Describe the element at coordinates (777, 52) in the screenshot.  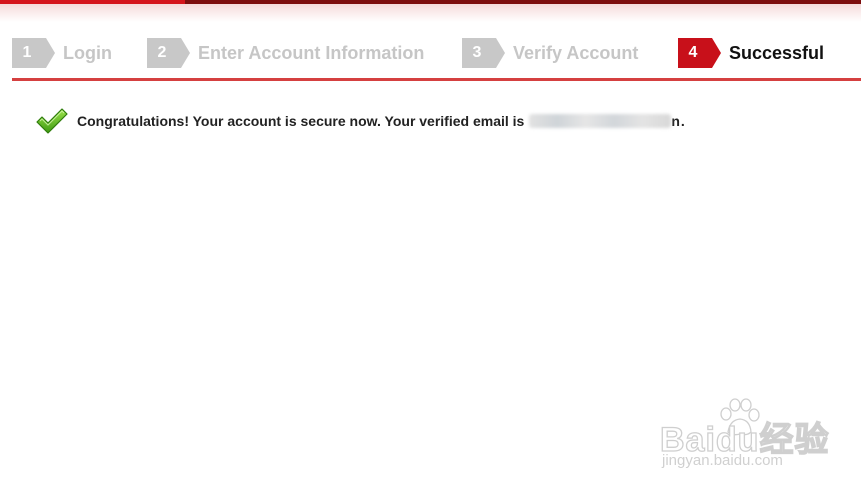
I see `step-label: Successful` at that location.